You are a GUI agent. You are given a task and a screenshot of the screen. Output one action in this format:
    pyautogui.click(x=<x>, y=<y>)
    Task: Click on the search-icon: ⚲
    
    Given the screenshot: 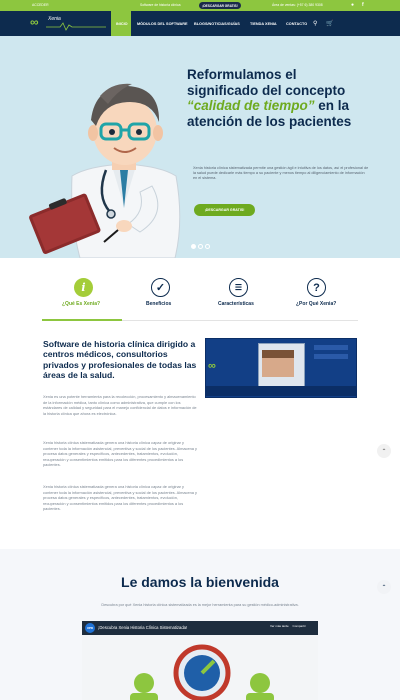 What is the action you would take?
    pyautogui.click(x=315, y=23)
    